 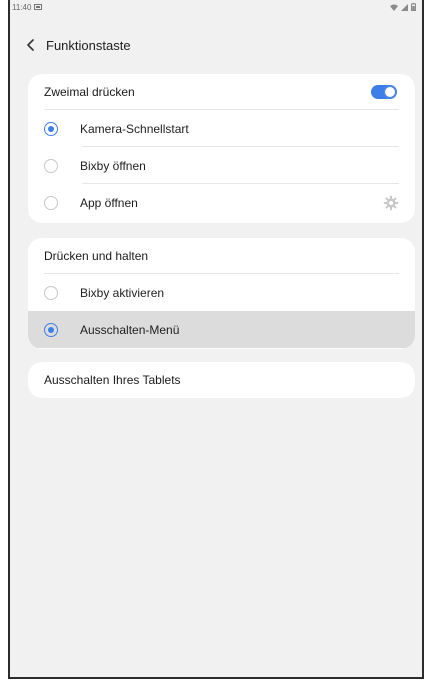 What do you see at coordinates (221, 329) in the screenshot?
I see `option-power-off-menu: Ausschalten-Menü` at bounding box center [221, 329].